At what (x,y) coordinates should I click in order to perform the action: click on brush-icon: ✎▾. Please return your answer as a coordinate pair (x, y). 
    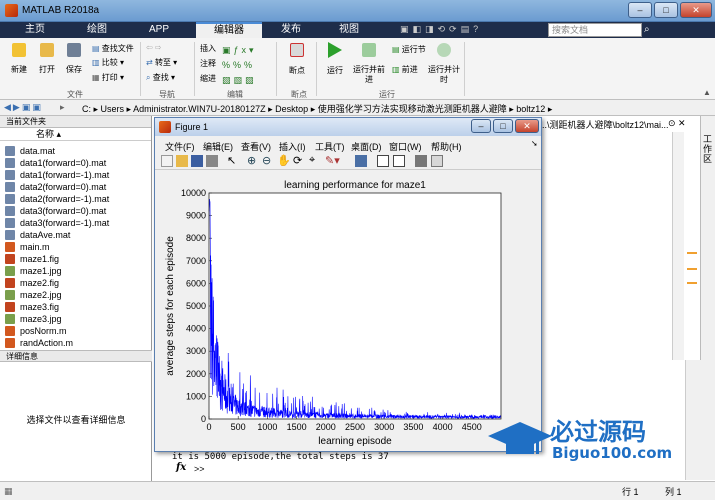
    Looking at the image, I should click on (332, 160).